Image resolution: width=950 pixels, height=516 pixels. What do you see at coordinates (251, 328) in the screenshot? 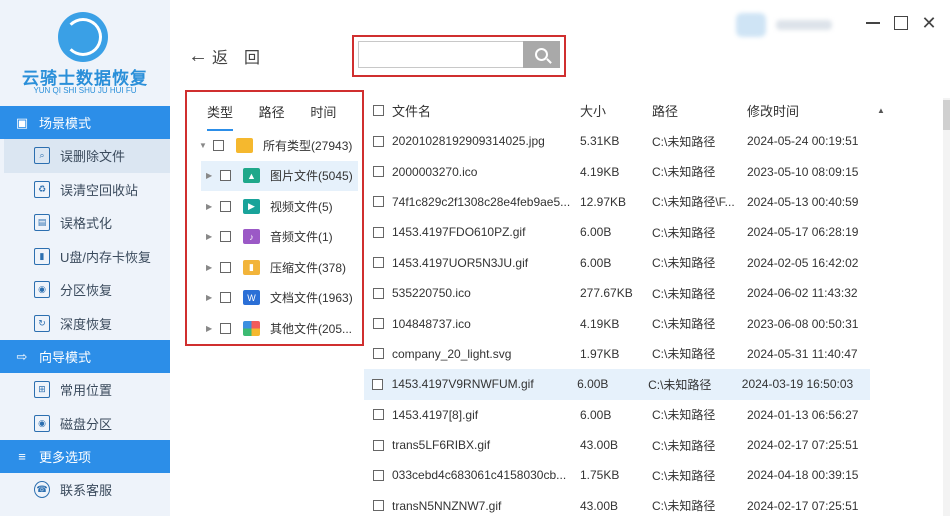
I see `other-files-icon` at bounding box center [251, 328].